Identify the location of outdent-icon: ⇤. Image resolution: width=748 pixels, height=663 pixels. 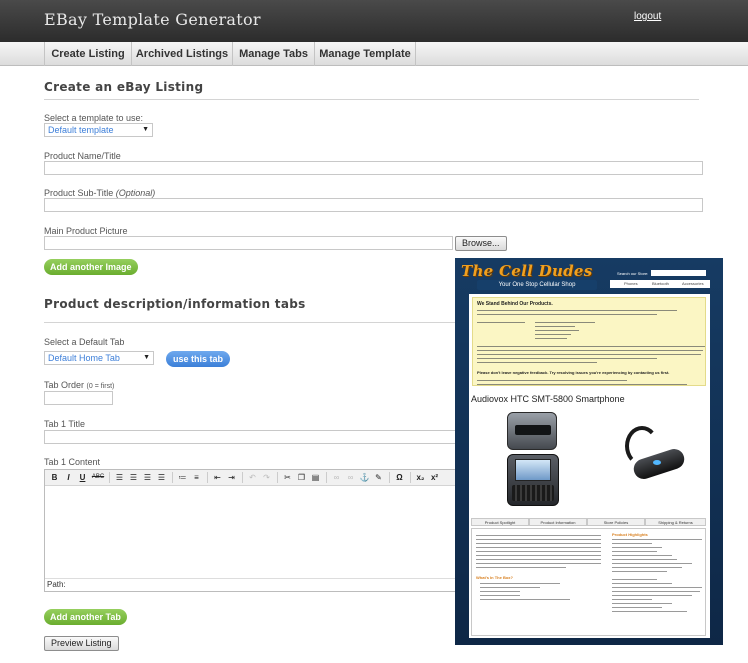
(217, 477).